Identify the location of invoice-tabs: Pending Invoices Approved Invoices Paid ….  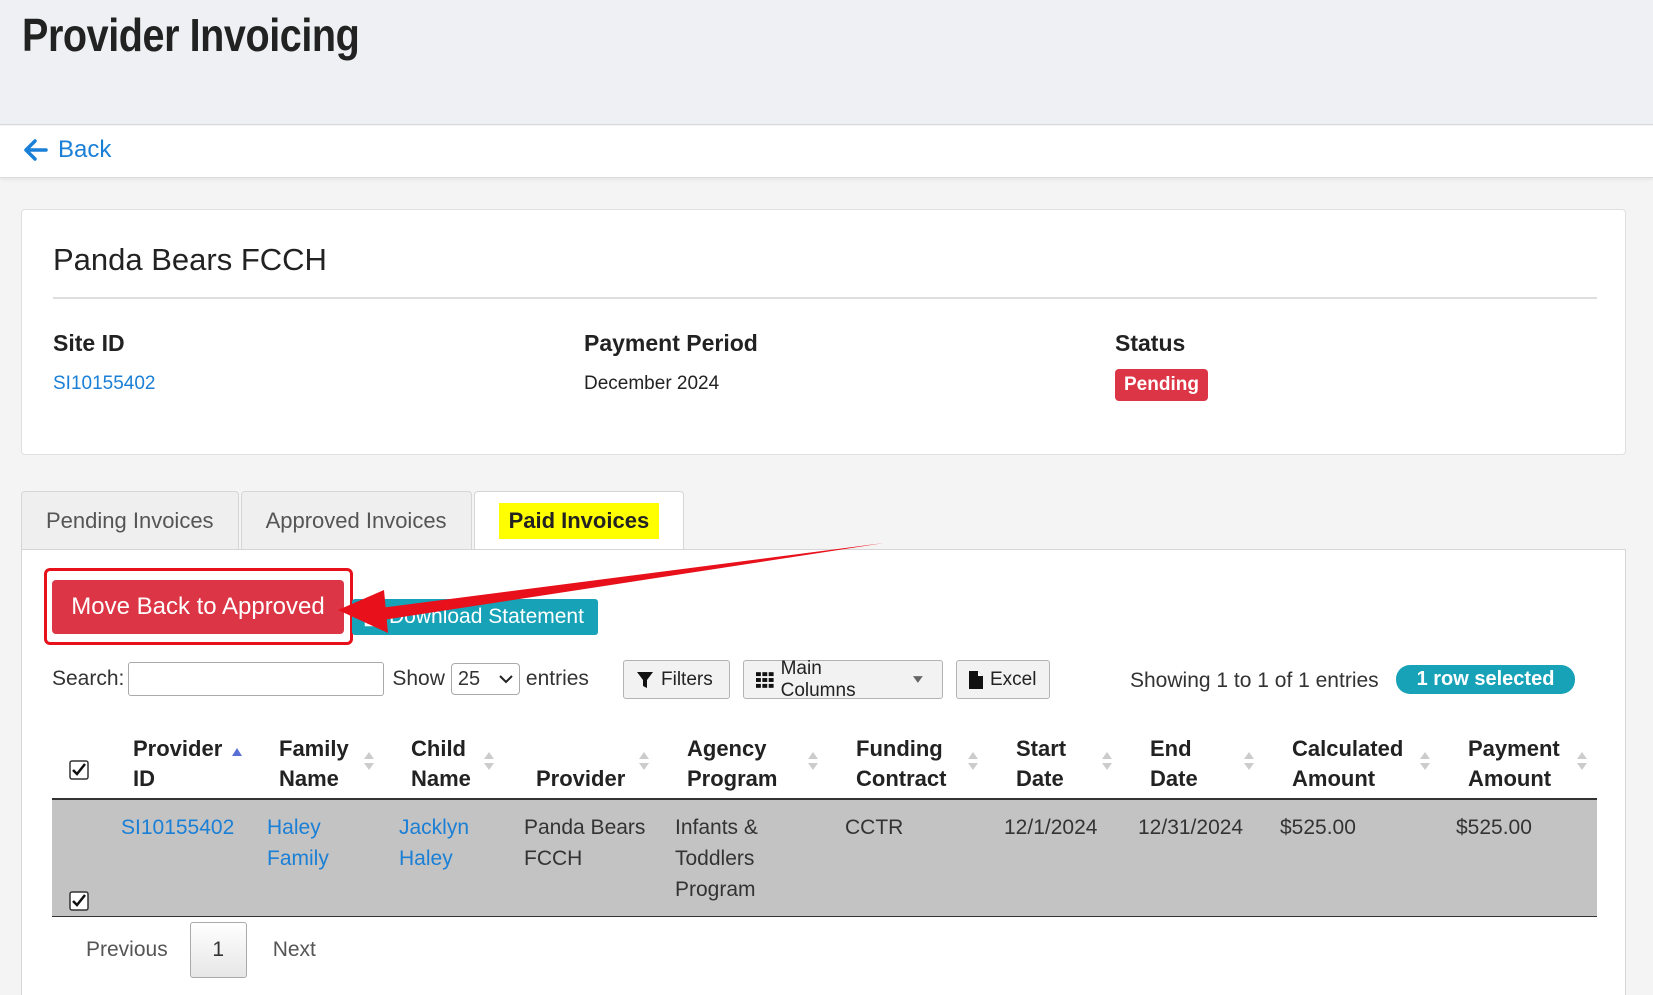
(353, 520).